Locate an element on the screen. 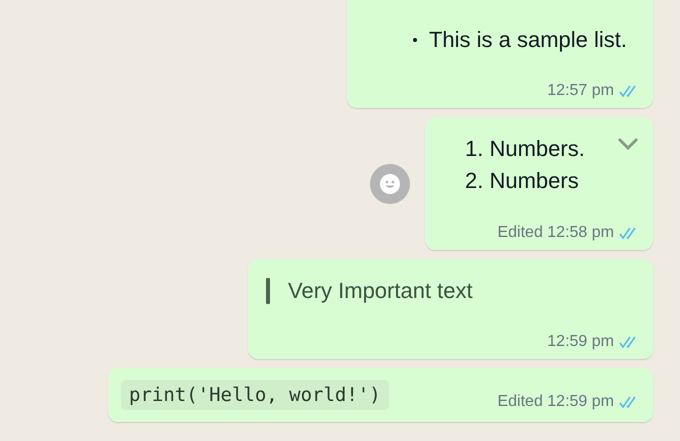 This screenshot has height=441, width=680. message-time: 12:57 pm is located at coordinates (580, 91).